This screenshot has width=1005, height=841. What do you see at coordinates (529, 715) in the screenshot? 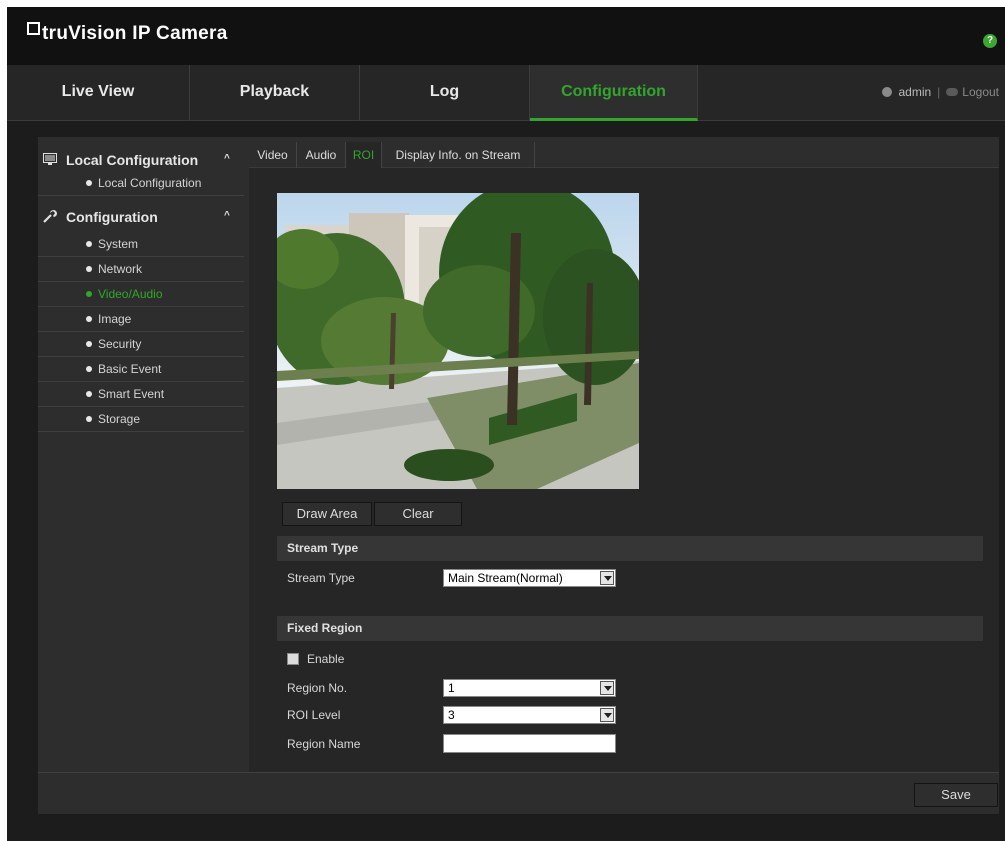
I see `roi-level-select: 3` at bounding box center [529, 715].